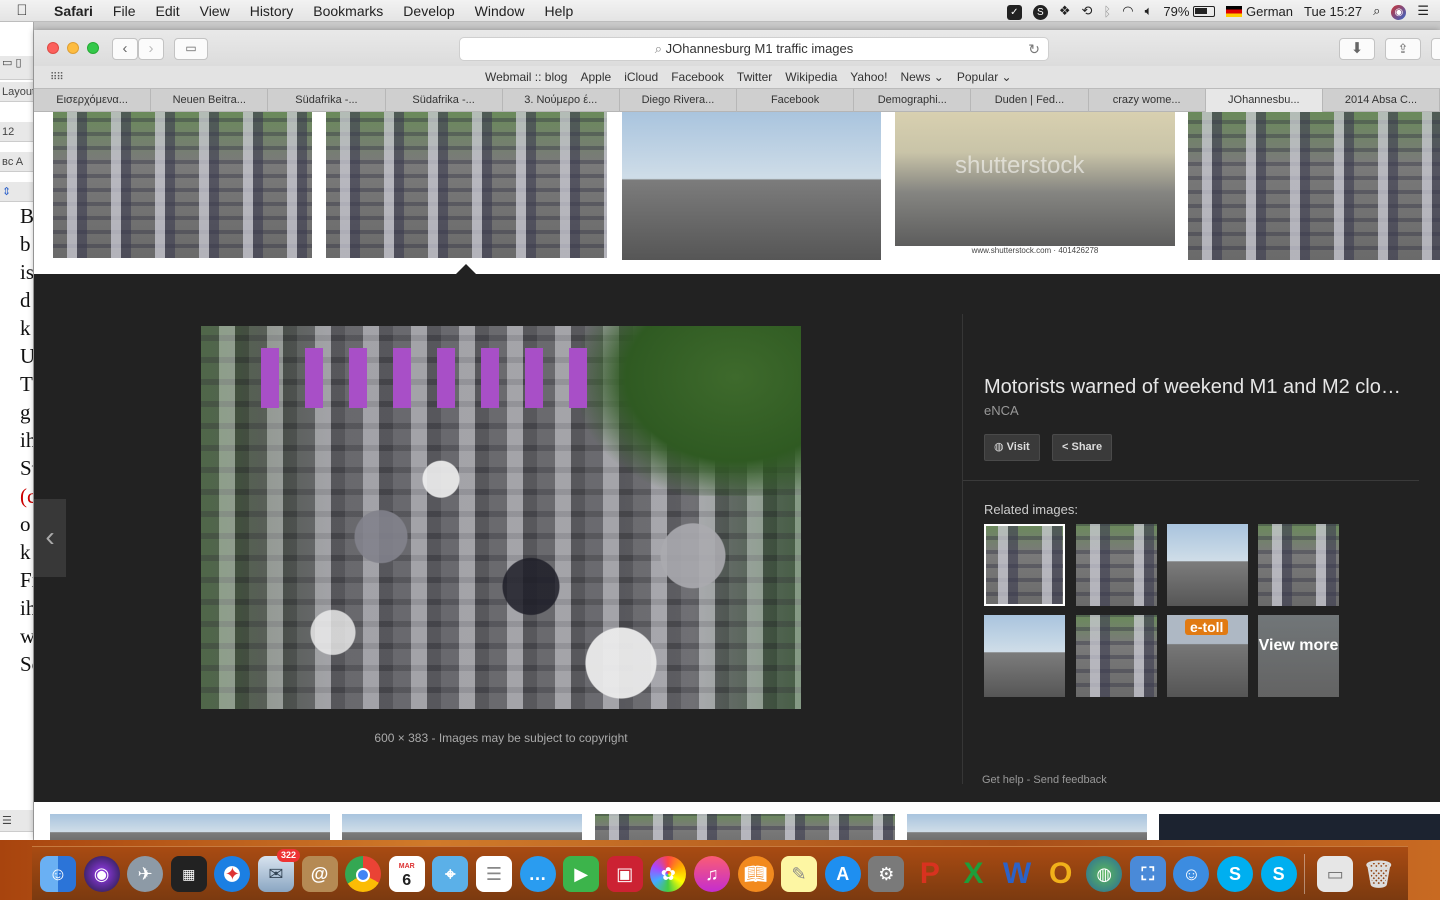  Describe the element at coordinates (167, 11) in the screenshot. I see `menu-edit: Edit` at that location.